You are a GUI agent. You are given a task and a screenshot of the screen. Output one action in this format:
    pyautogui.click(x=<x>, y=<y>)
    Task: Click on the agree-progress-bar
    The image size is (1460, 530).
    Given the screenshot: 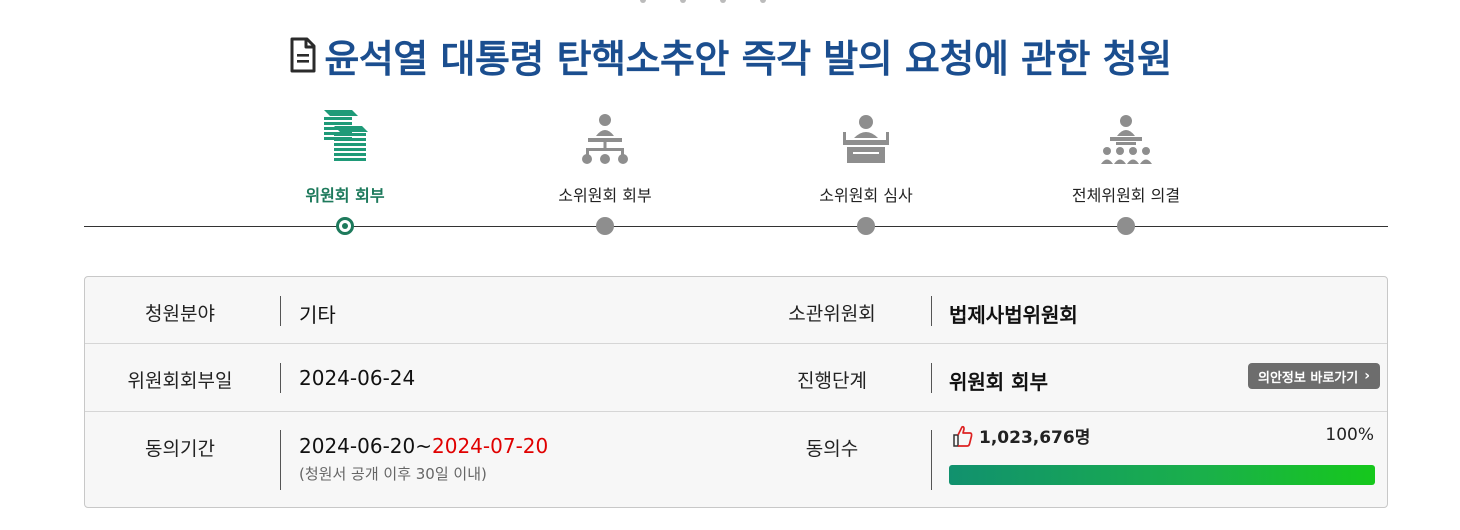 What is the action you would take?
    pyautogui.click(x=1162, y=475)
    